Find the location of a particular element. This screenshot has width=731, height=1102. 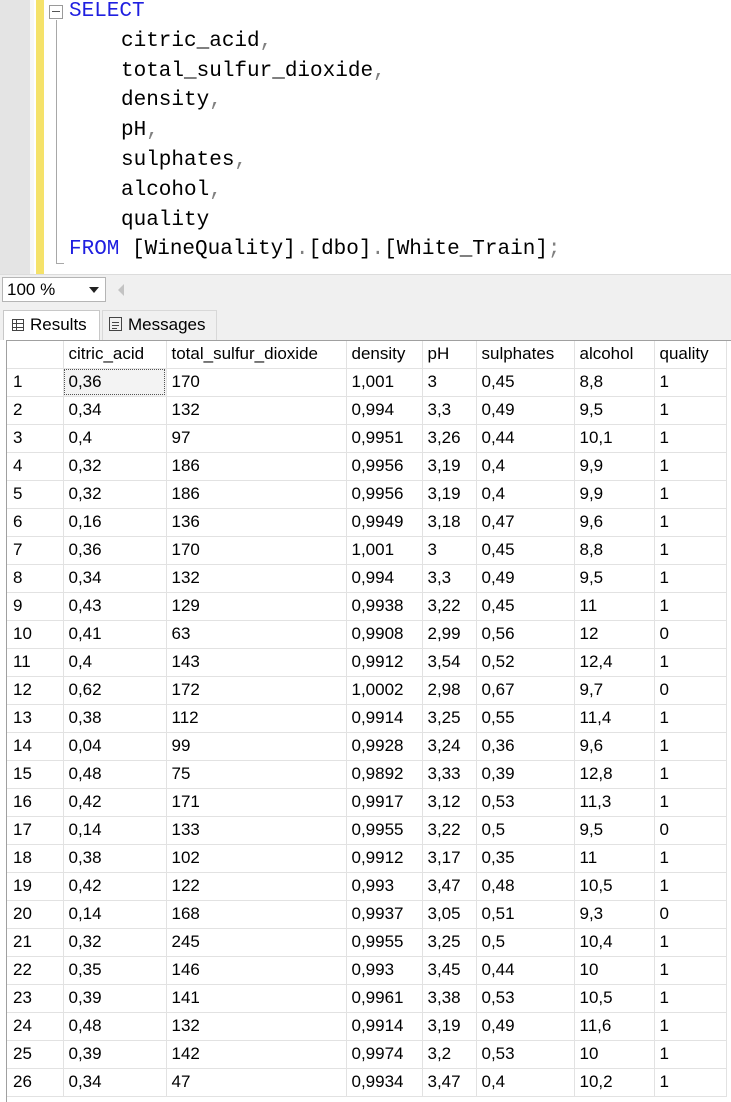

row-number: 19 is located at coordinates (35, 886).